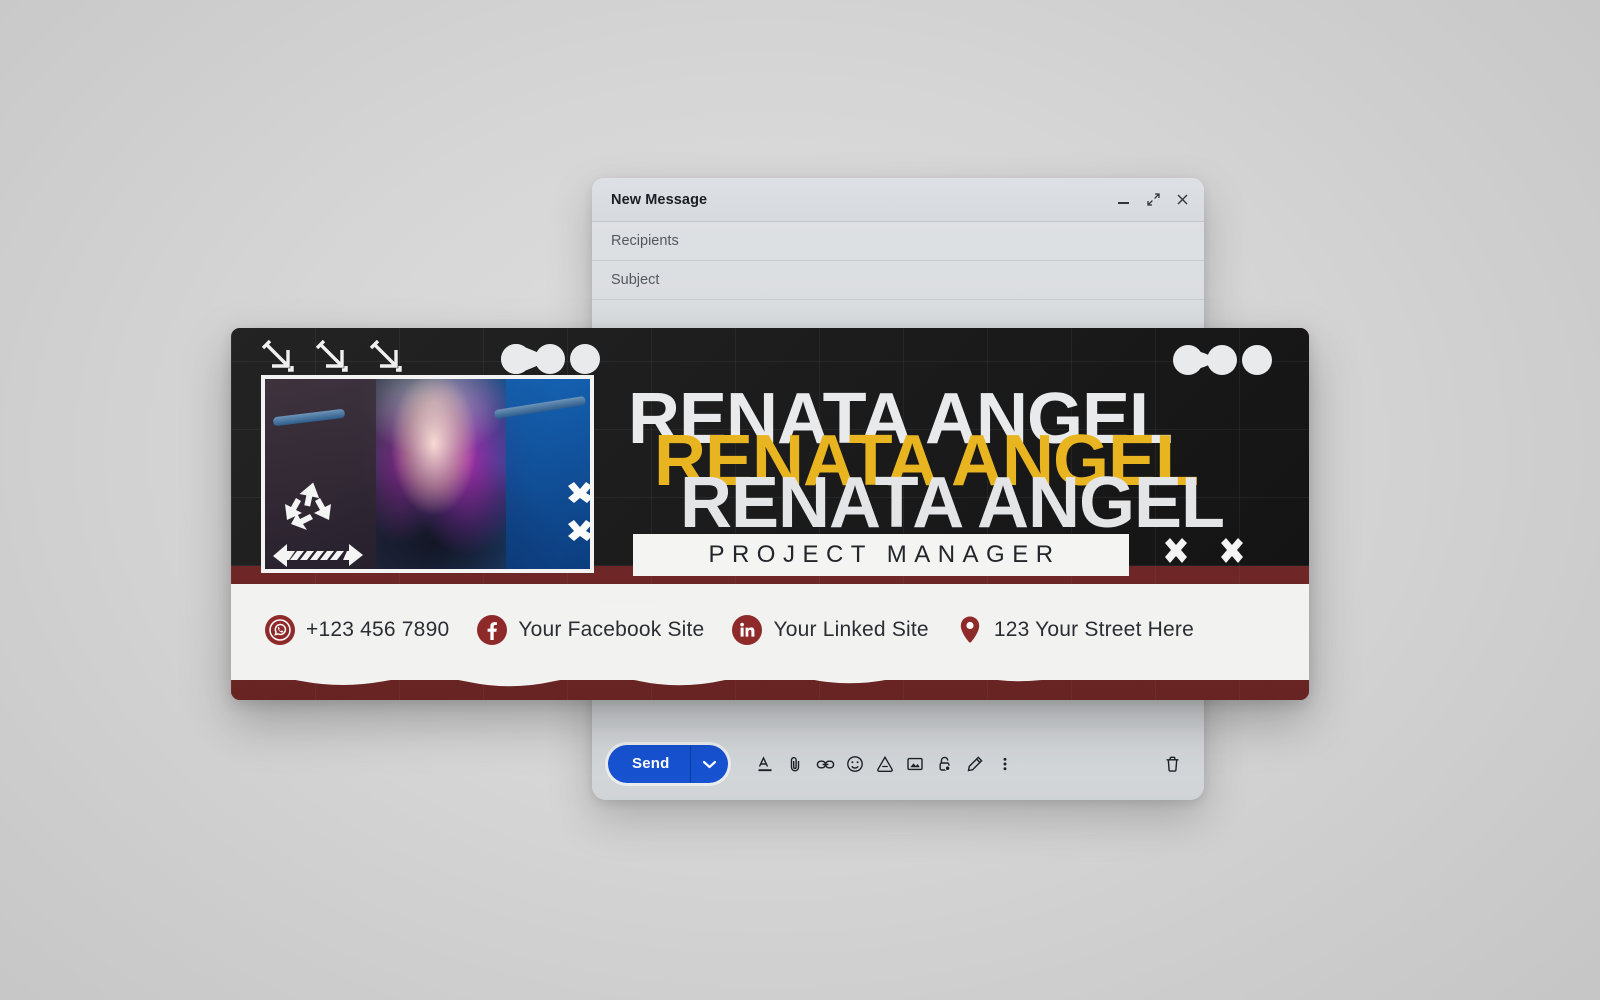 This screenshot has width=1600, height=1000. I want to click on striped-arrow-icon, so click(319, 554).